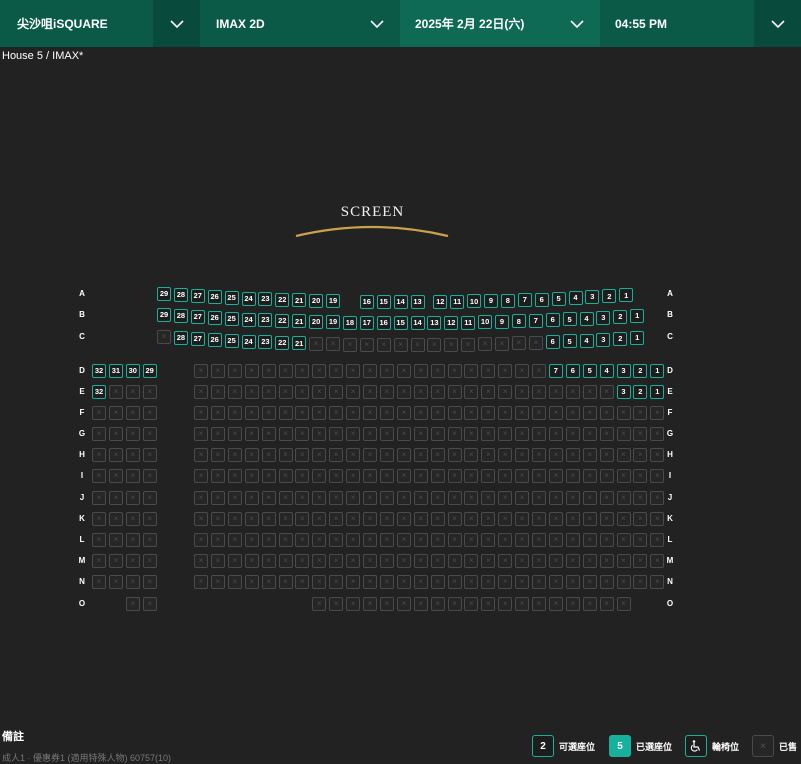 Image resolution: width=801 pixels, height=764 pixels. Describe the element at coordinates (349, 322) in the screenshot. I see `seat-available: 18` at that location.